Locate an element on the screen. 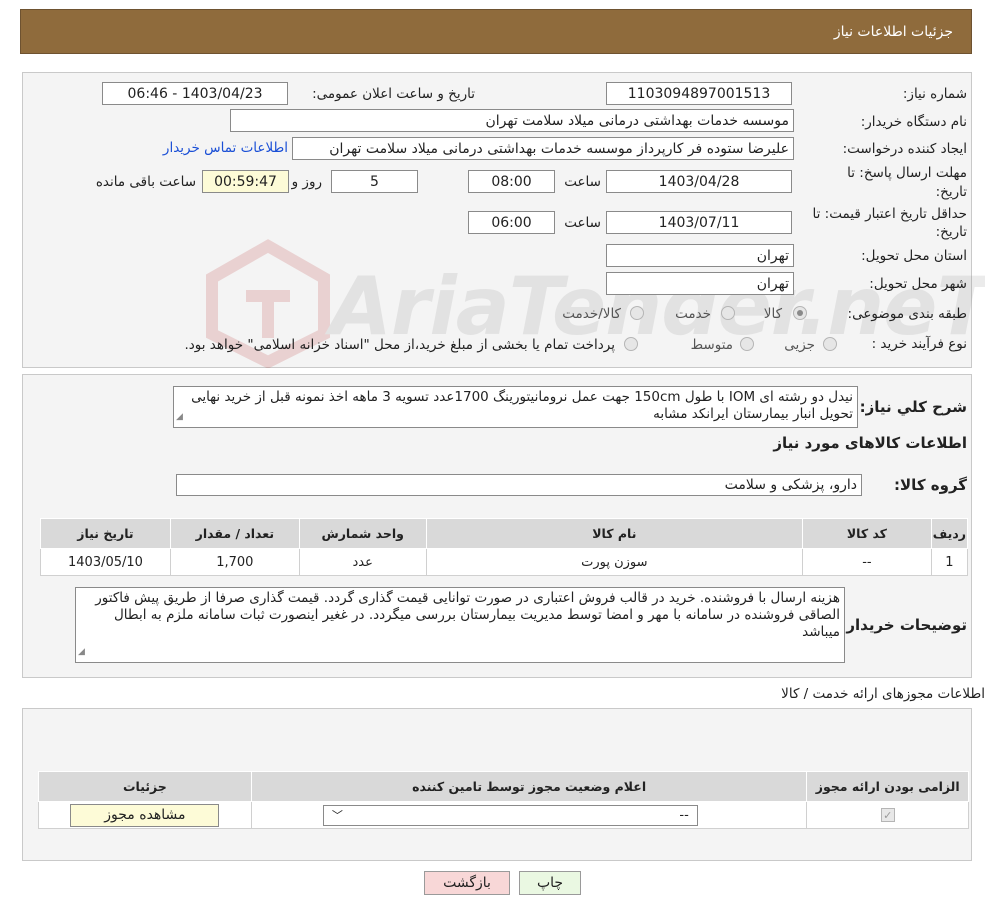  cell-unit: عدد is located at coordinates (362, 562).